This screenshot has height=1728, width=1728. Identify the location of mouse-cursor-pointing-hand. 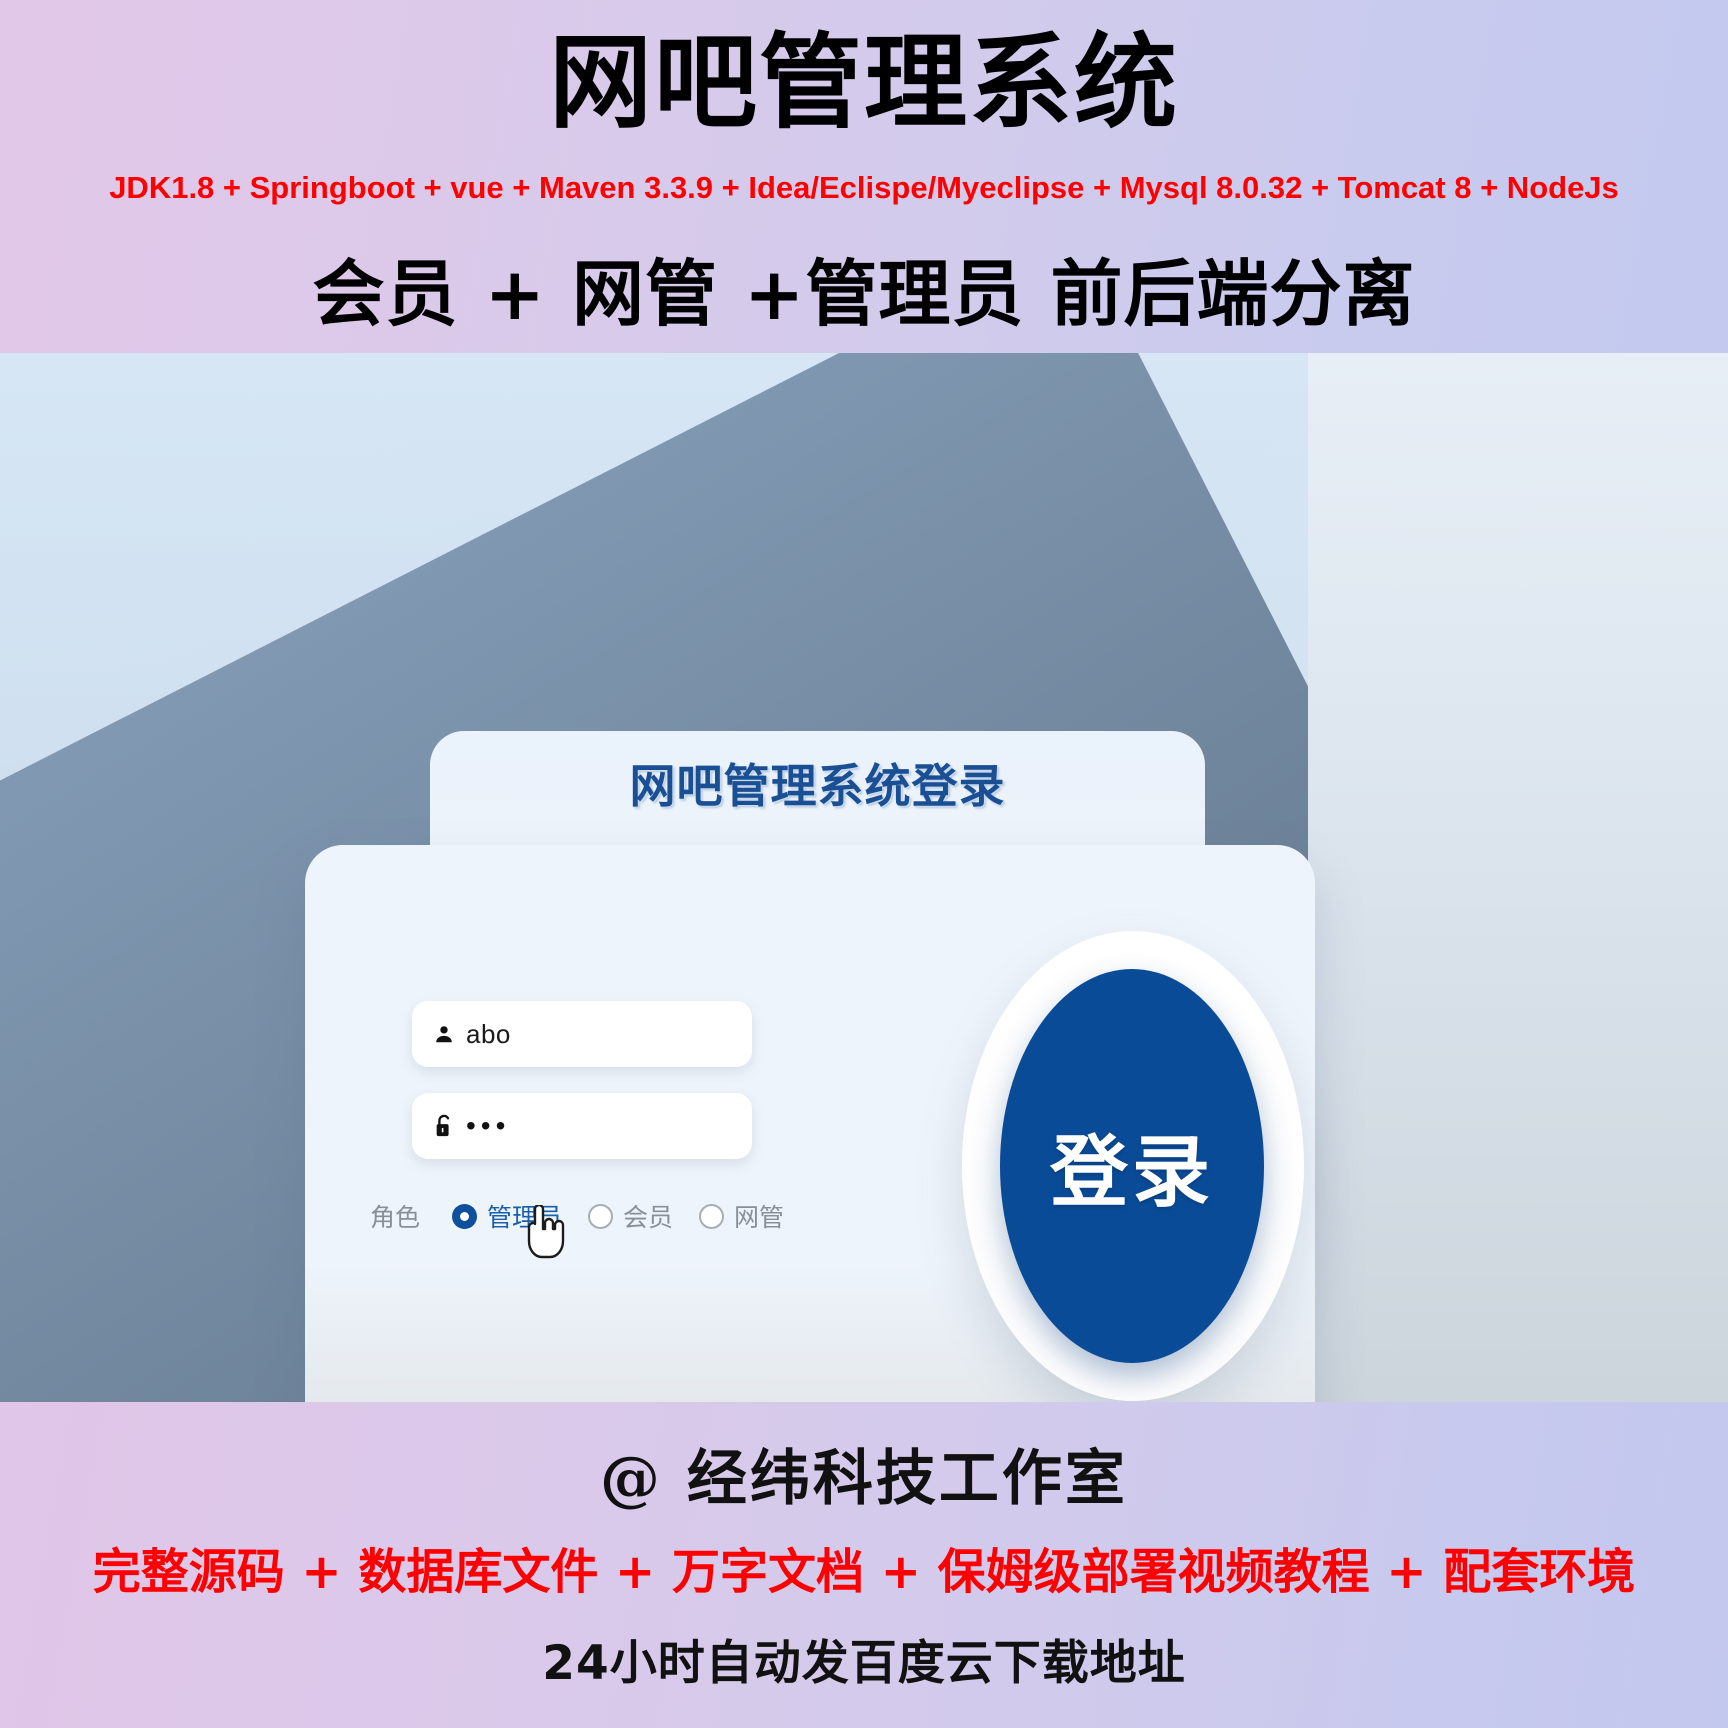
(543, 1232).